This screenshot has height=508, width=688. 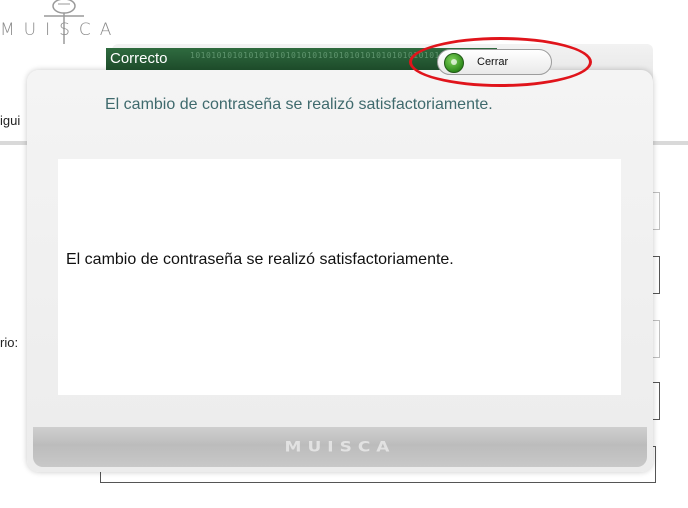 I want to click on close-icon, so click(x=454, y=63).